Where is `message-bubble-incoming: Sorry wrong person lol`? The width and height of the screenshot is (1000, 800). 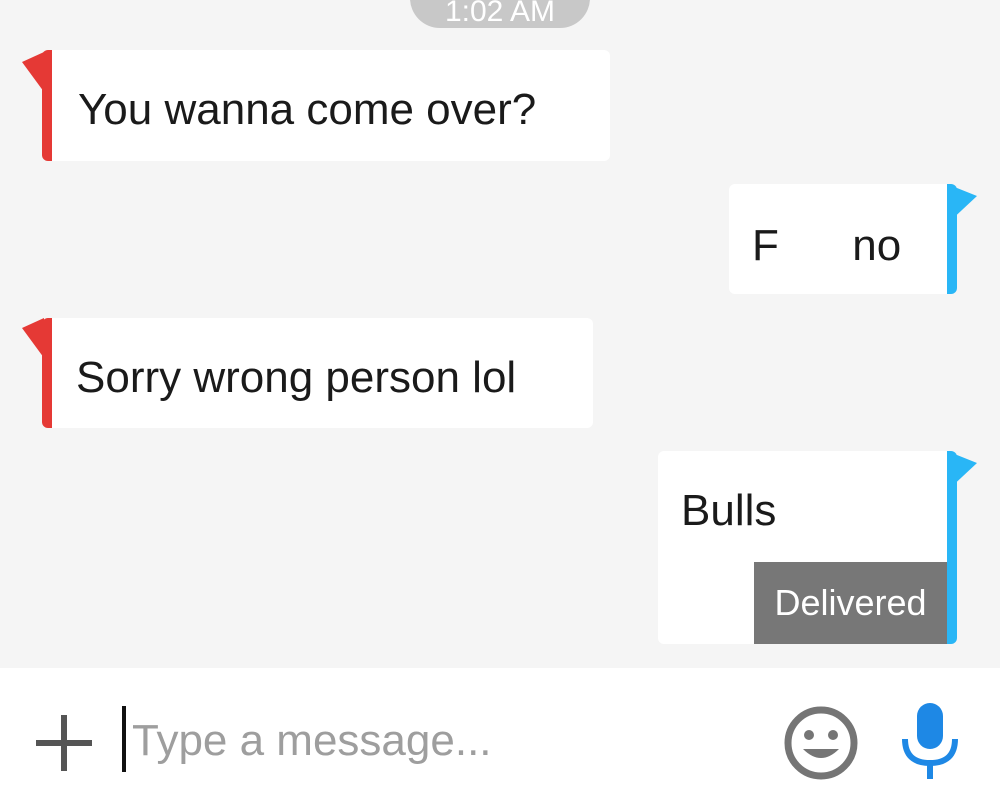 message-bubble-incoming: Sorry wrong person lol is located at coordinates (317, 373).